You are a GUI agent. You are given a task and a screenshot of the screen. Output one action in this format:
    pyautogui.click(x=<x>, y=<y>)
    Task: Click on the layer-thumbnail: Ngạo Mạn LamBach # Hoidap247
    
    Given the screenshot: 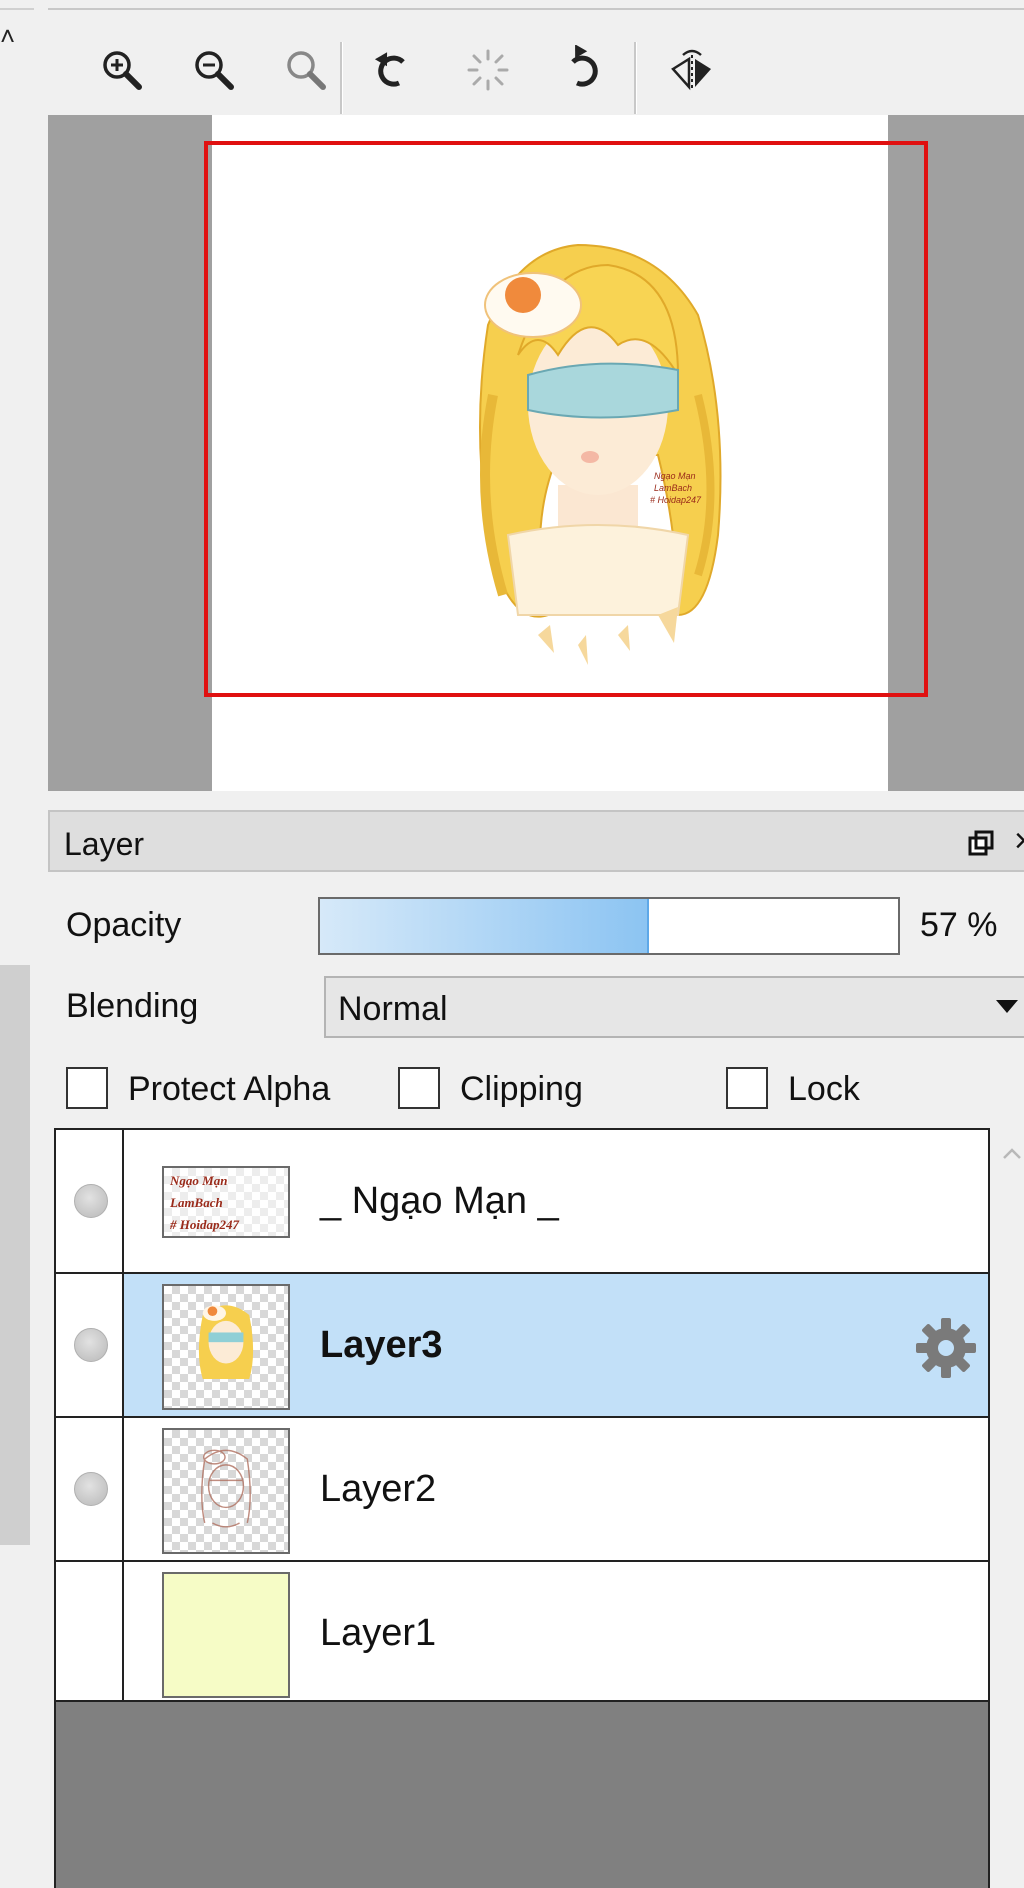 What is the action you would take?
    pyautogui.click(x=226, y=1202)
    